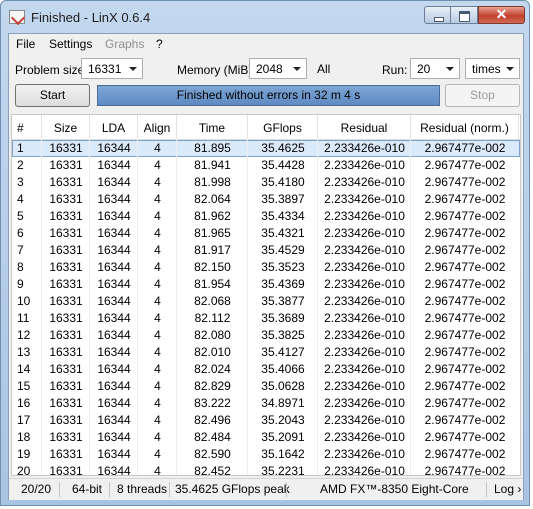 The height and width of the screenshot is (509, 533). I want to click on table-cell: 82.590, so click(212, 454).